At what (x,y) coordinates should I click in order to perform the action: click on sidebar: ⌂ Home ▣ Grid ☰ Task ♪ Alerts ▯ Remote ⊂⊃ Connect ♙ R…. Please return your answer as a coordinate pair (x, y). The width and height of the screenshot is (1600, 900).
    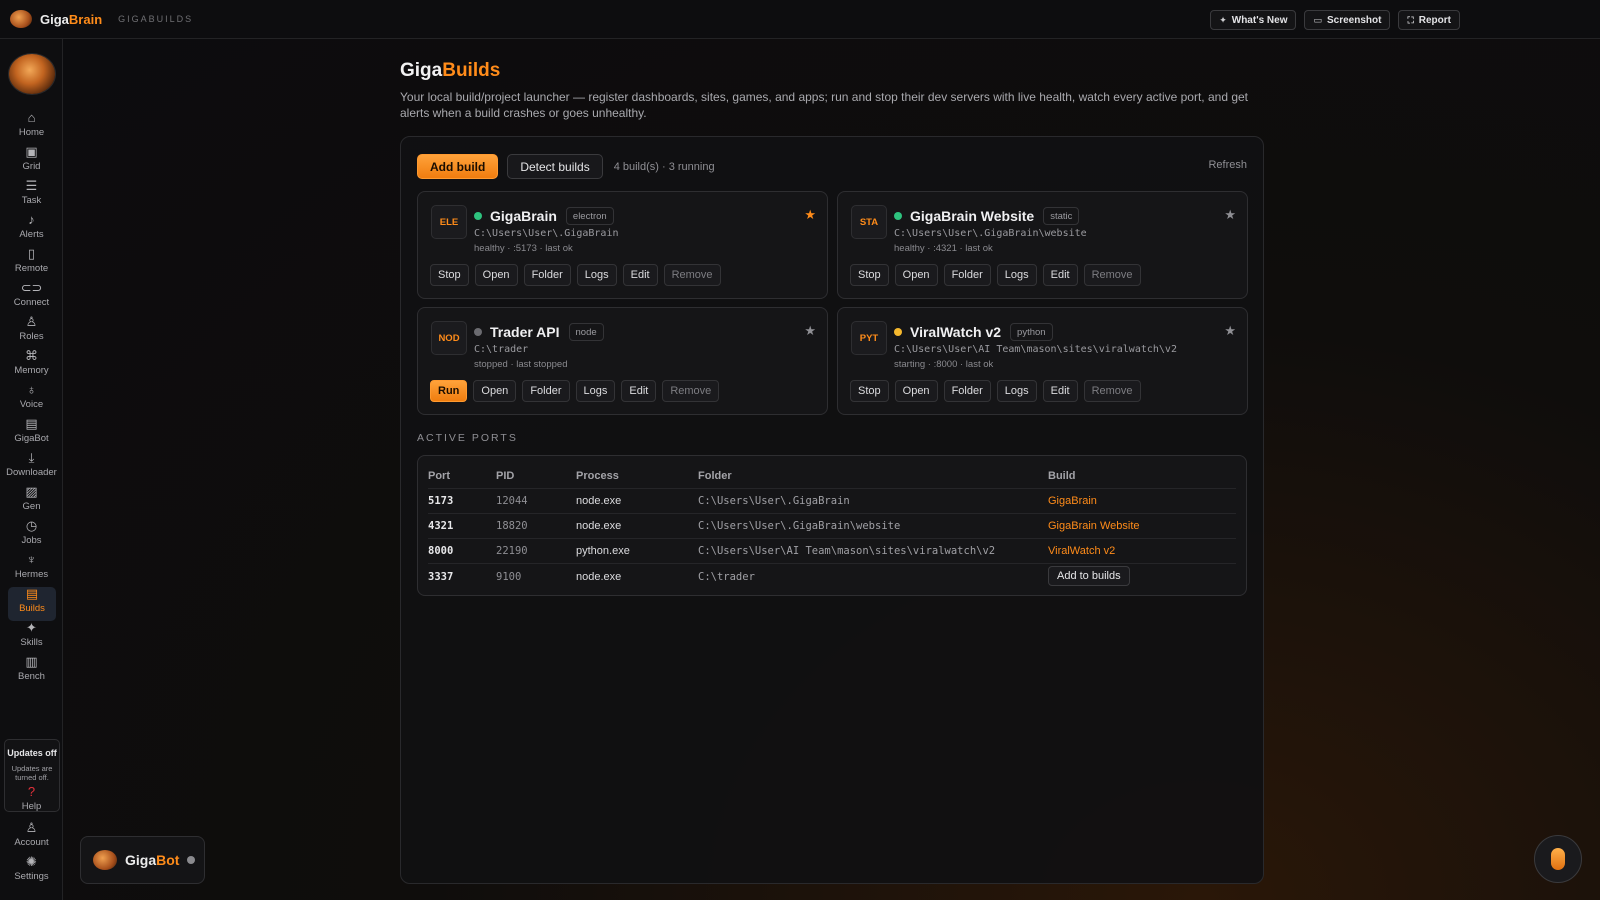
    Looking at the image, I should click on (31, 469).